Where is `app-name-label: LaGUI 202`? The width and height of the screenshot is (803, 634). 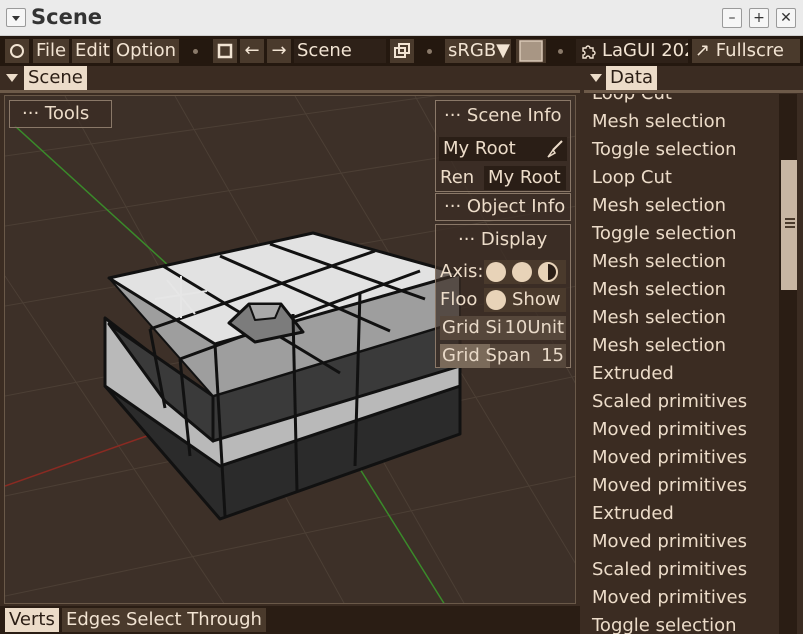 app-name-label: LaGUI 202 is located at coordinates (645, 50).